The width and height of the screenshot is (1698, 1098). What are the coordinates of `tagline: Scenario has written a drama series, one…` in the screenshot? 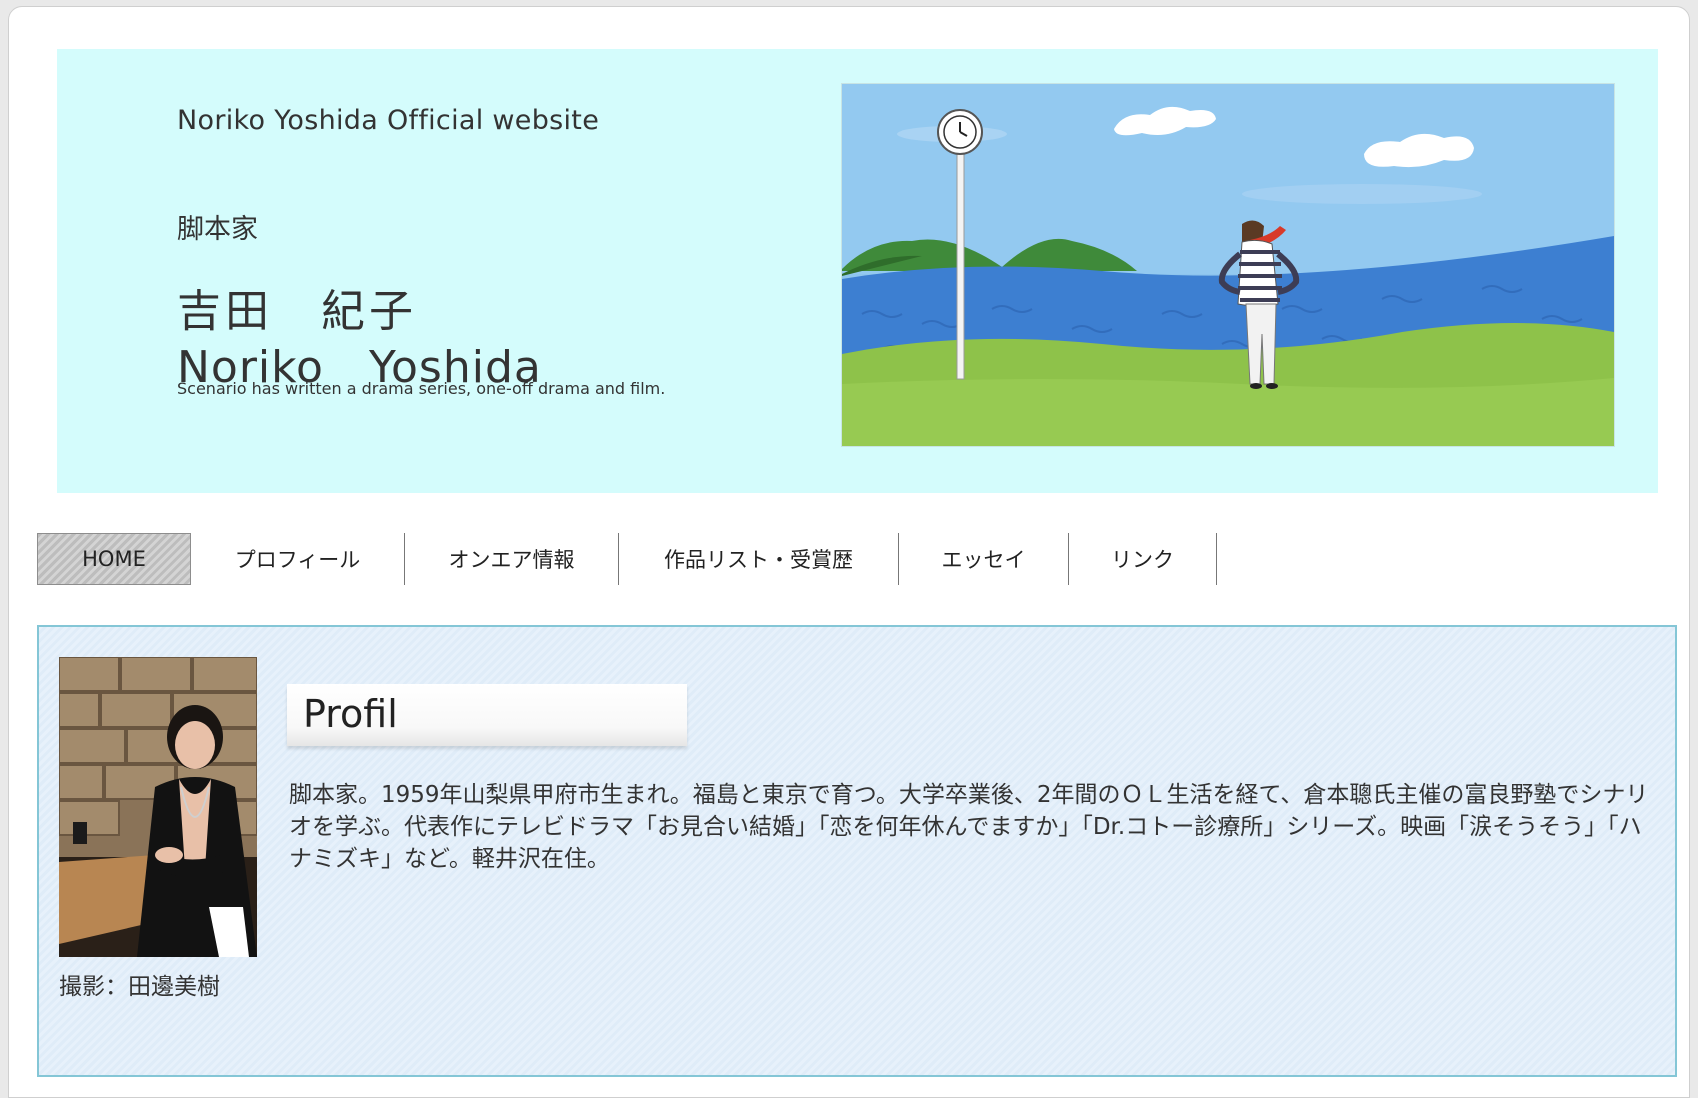 It's located at (421, 388).